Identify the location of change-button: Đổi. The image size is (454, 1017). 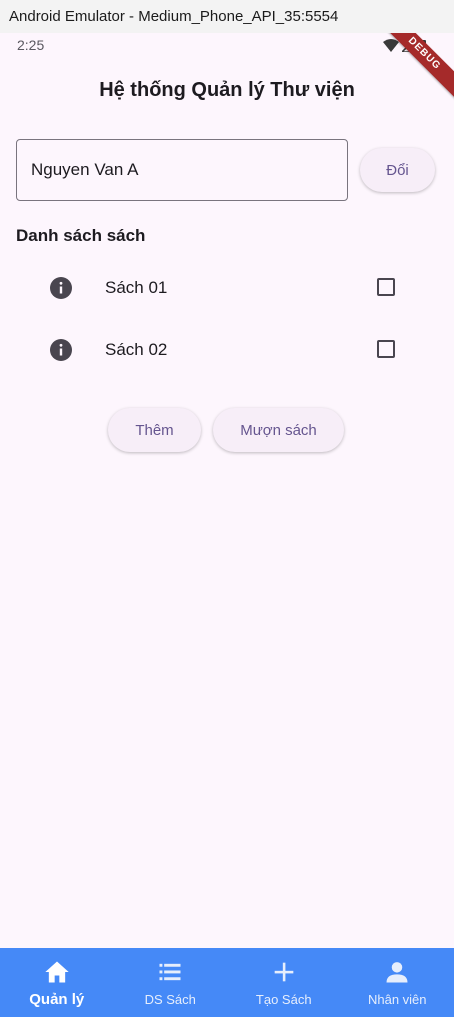
(397, 170).